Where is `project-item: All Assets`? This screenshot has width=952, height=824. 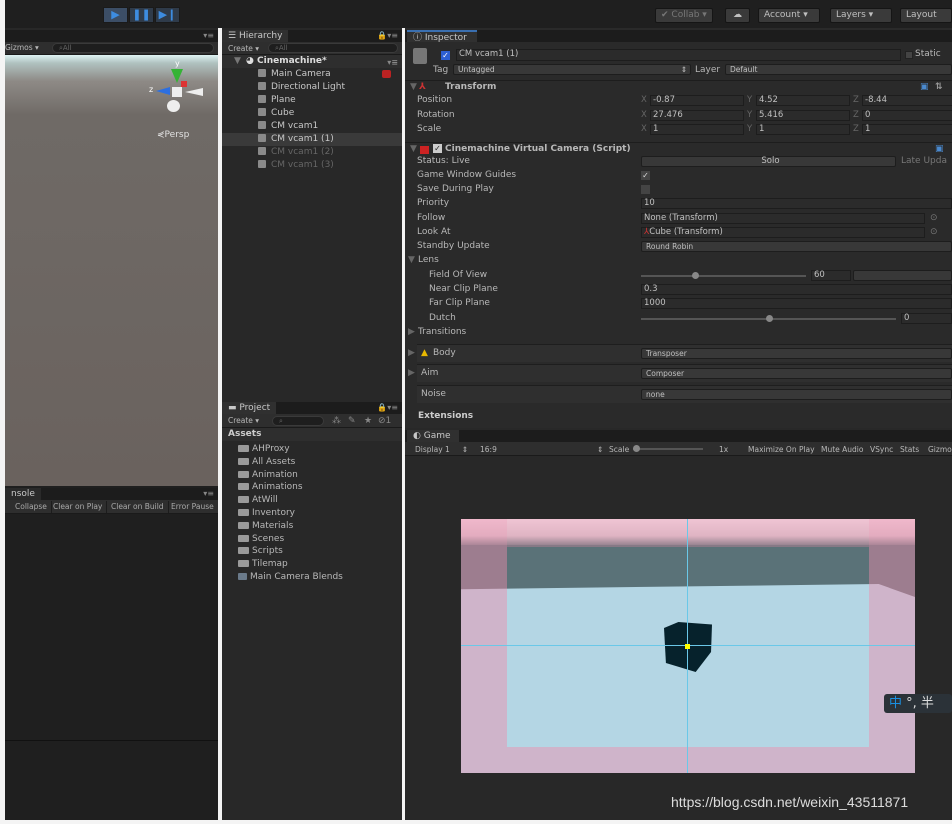 project-item: All Assets is located at coordinates (312, 462).